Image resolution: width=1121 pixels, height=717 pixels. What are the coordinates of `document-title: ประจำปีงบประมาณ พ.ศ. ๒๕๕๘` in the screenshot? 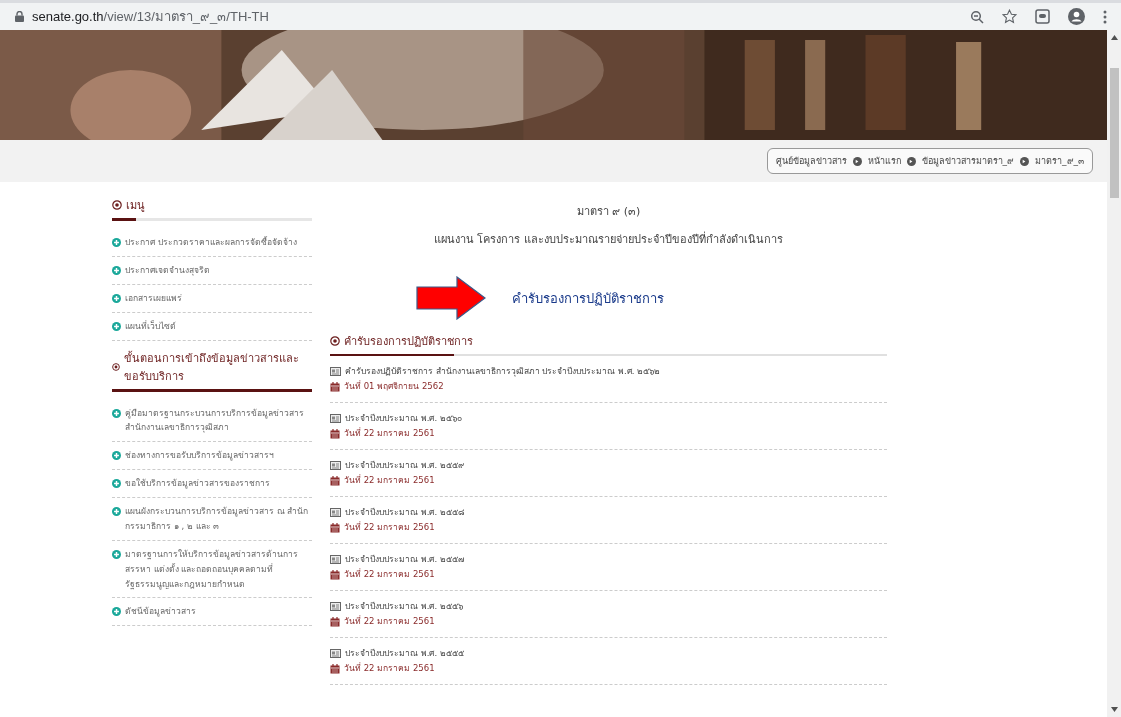 It's located at (405, 512).